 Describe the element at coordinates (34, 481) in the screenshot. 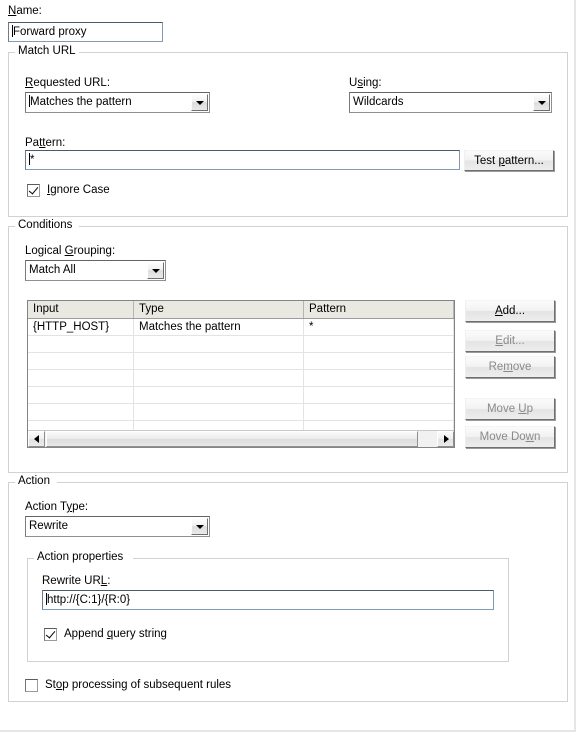

I see `action-group-title: Action` at that location.